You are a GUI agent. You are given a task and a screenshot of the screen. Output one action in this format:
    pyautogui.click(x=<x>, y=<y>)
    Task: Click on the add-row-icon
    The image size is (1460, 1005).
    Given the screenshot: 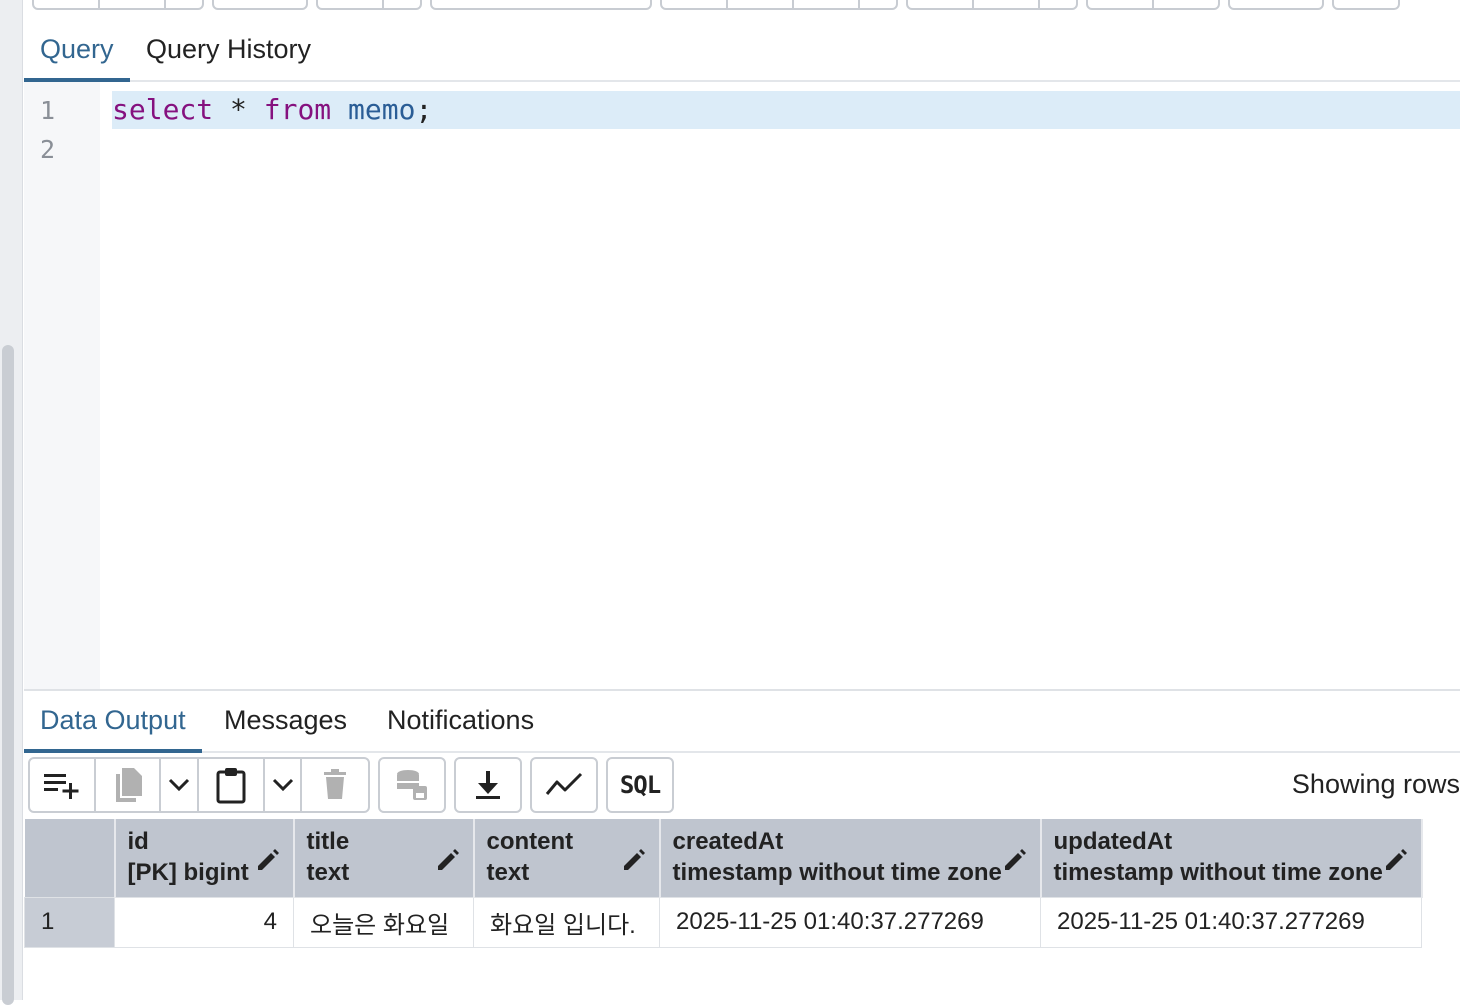 What is the action you would take?
    pyautogui.click(x=61, y=786)
    